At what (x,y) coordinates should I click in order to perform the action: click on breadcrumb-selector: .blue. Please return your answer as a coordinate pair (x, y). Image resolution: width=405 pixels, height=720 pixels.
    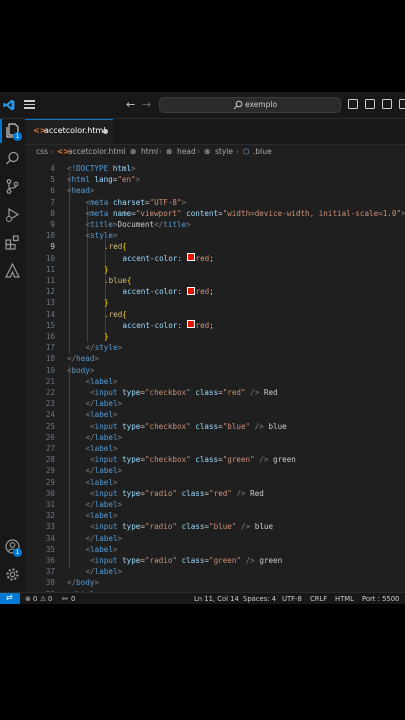
    Looking at the image, I should click on (262, 151).